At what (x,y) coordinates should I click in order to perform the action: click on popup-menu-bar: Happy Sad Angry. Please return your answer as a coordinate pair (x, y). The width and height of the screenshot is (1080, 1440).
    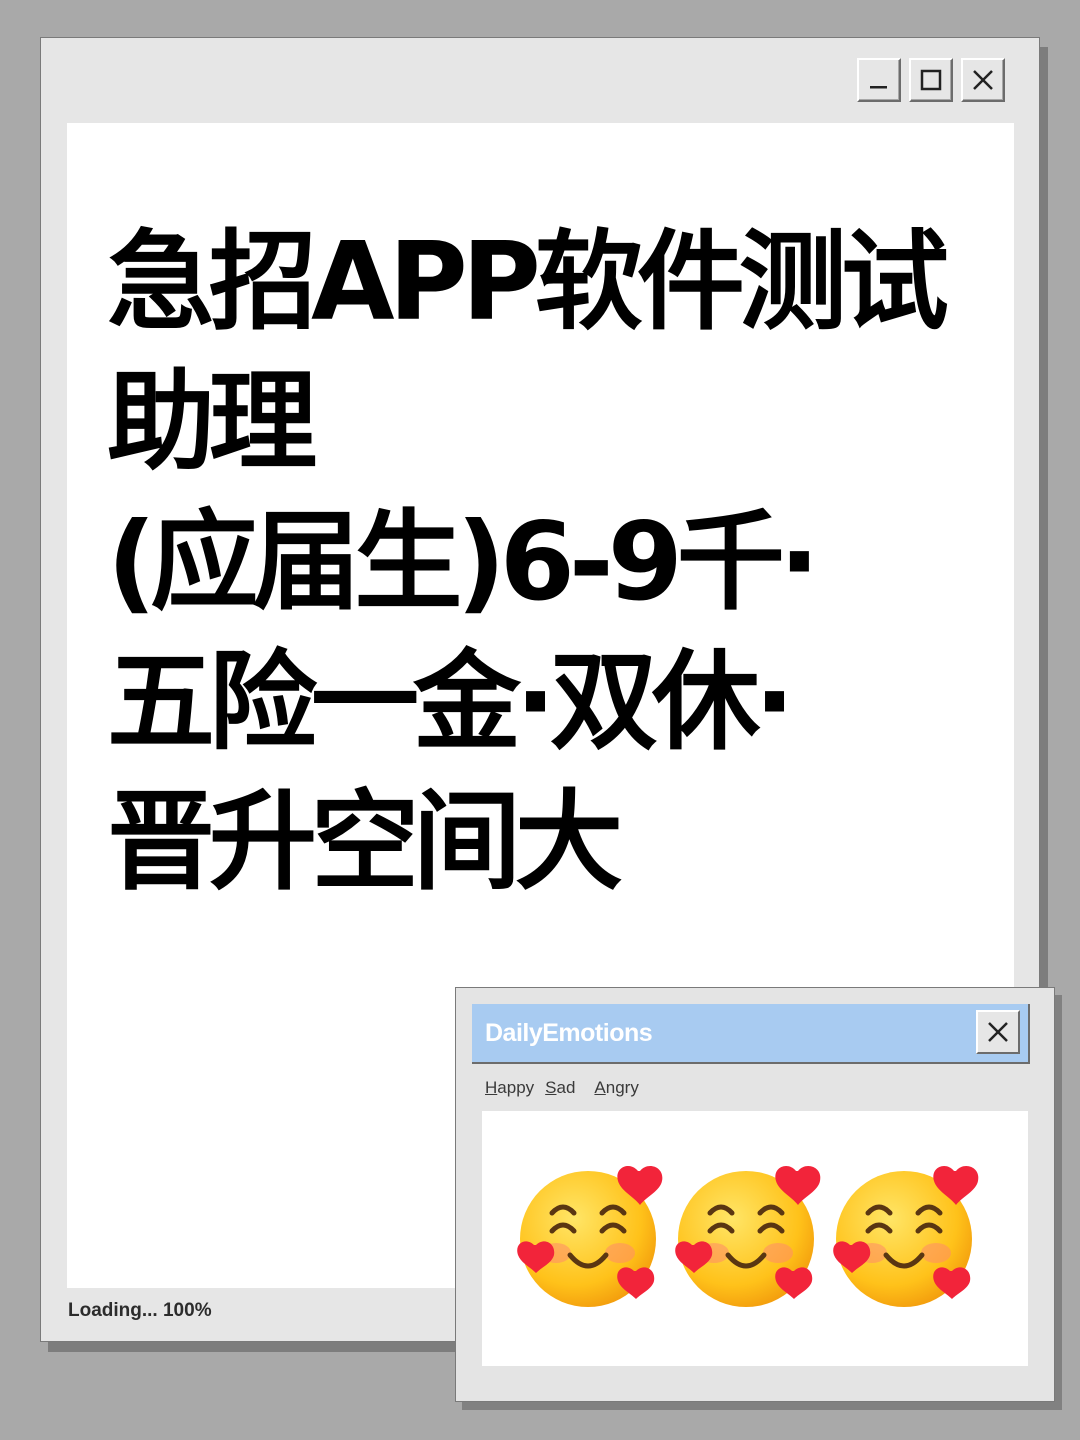
    Looking at the image, I should click on (567, 1088).